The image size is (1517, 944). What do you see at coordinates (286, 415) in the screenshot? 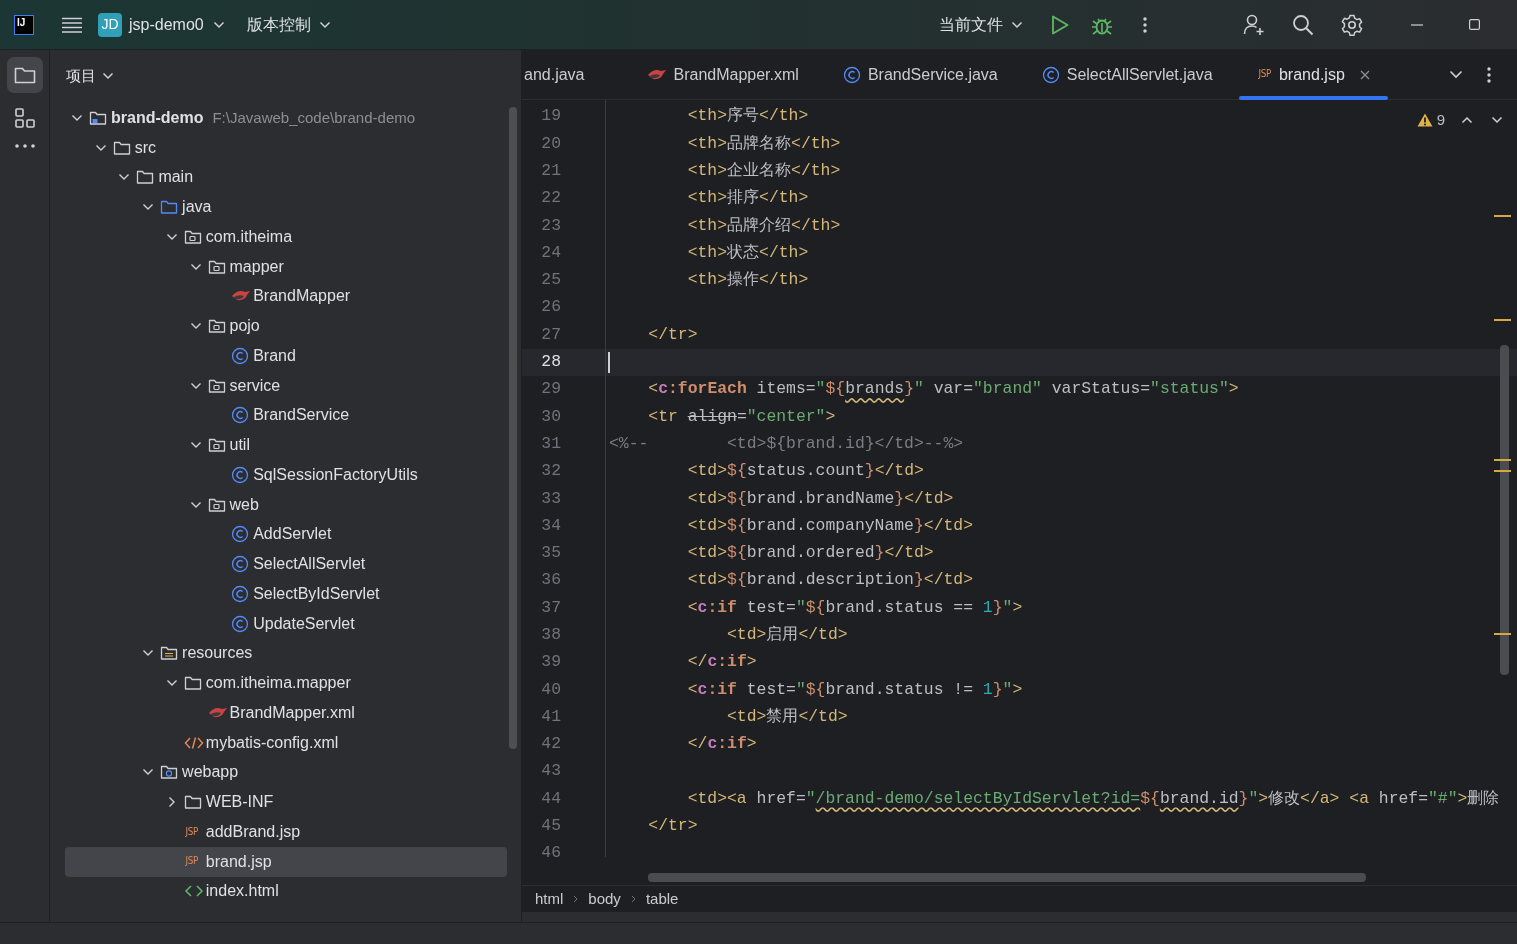
I see `tree-item: BrandService` at bounding box center [286, 415].